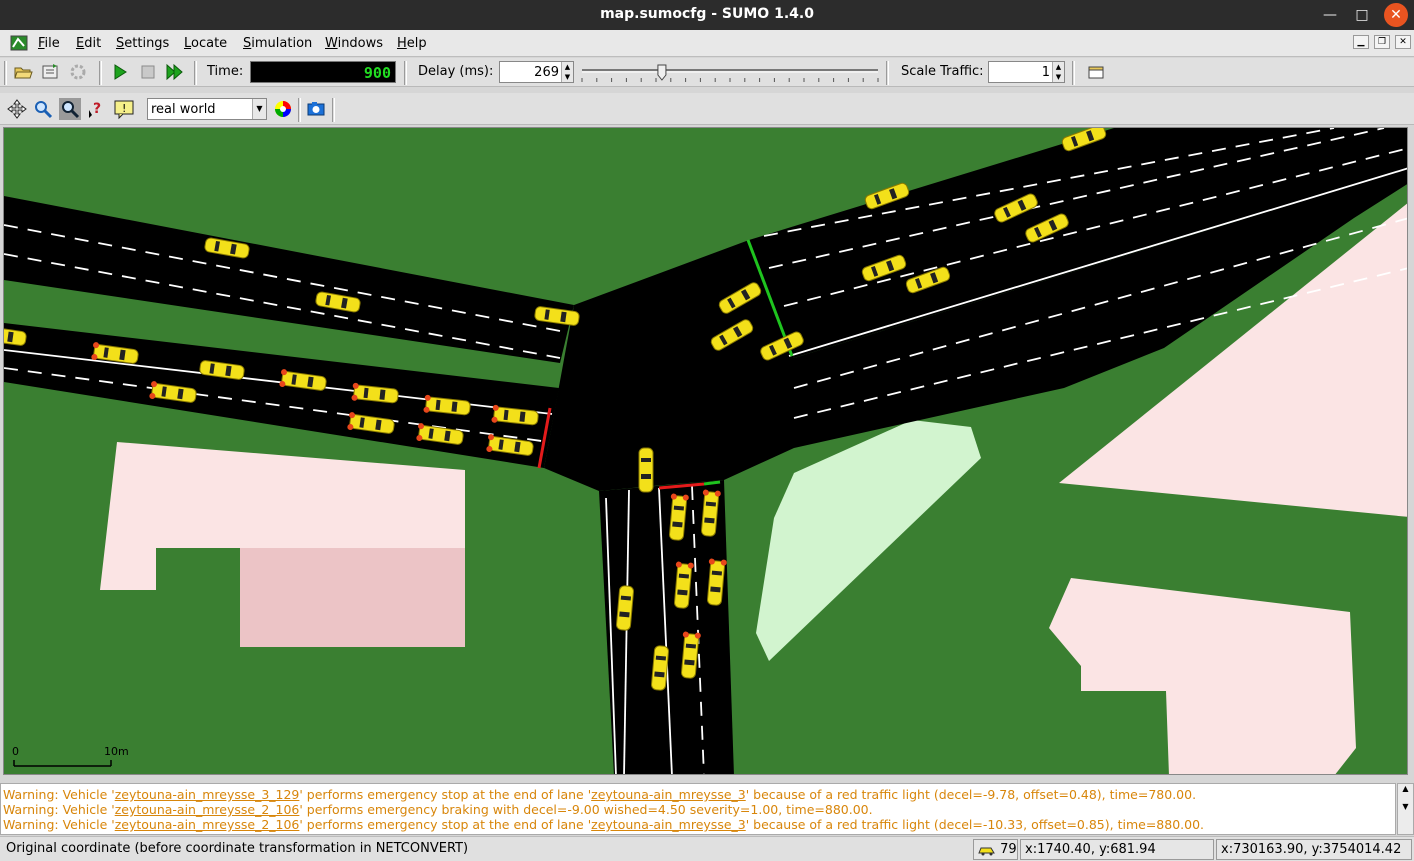 This screenshot has height=861, width=1414. Describe the element at coordinates (88, 43) in the screenshot. I see `menu-edit: Edit` at that location.